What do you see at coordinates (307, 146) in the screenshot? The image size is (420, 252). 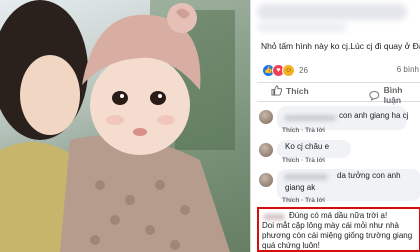 I see `comment-text: Ko cj châu e` at bounding box center [307, 146].